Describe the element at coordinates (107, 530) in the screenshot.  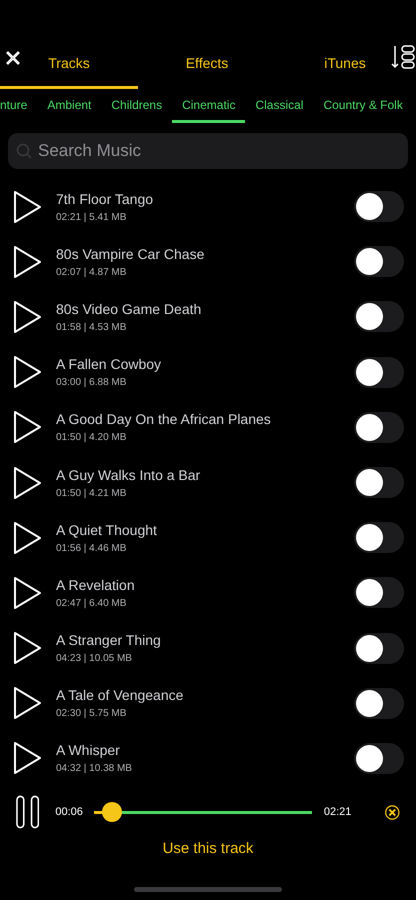
I see `track-title: A Quiet Thought` at that location.